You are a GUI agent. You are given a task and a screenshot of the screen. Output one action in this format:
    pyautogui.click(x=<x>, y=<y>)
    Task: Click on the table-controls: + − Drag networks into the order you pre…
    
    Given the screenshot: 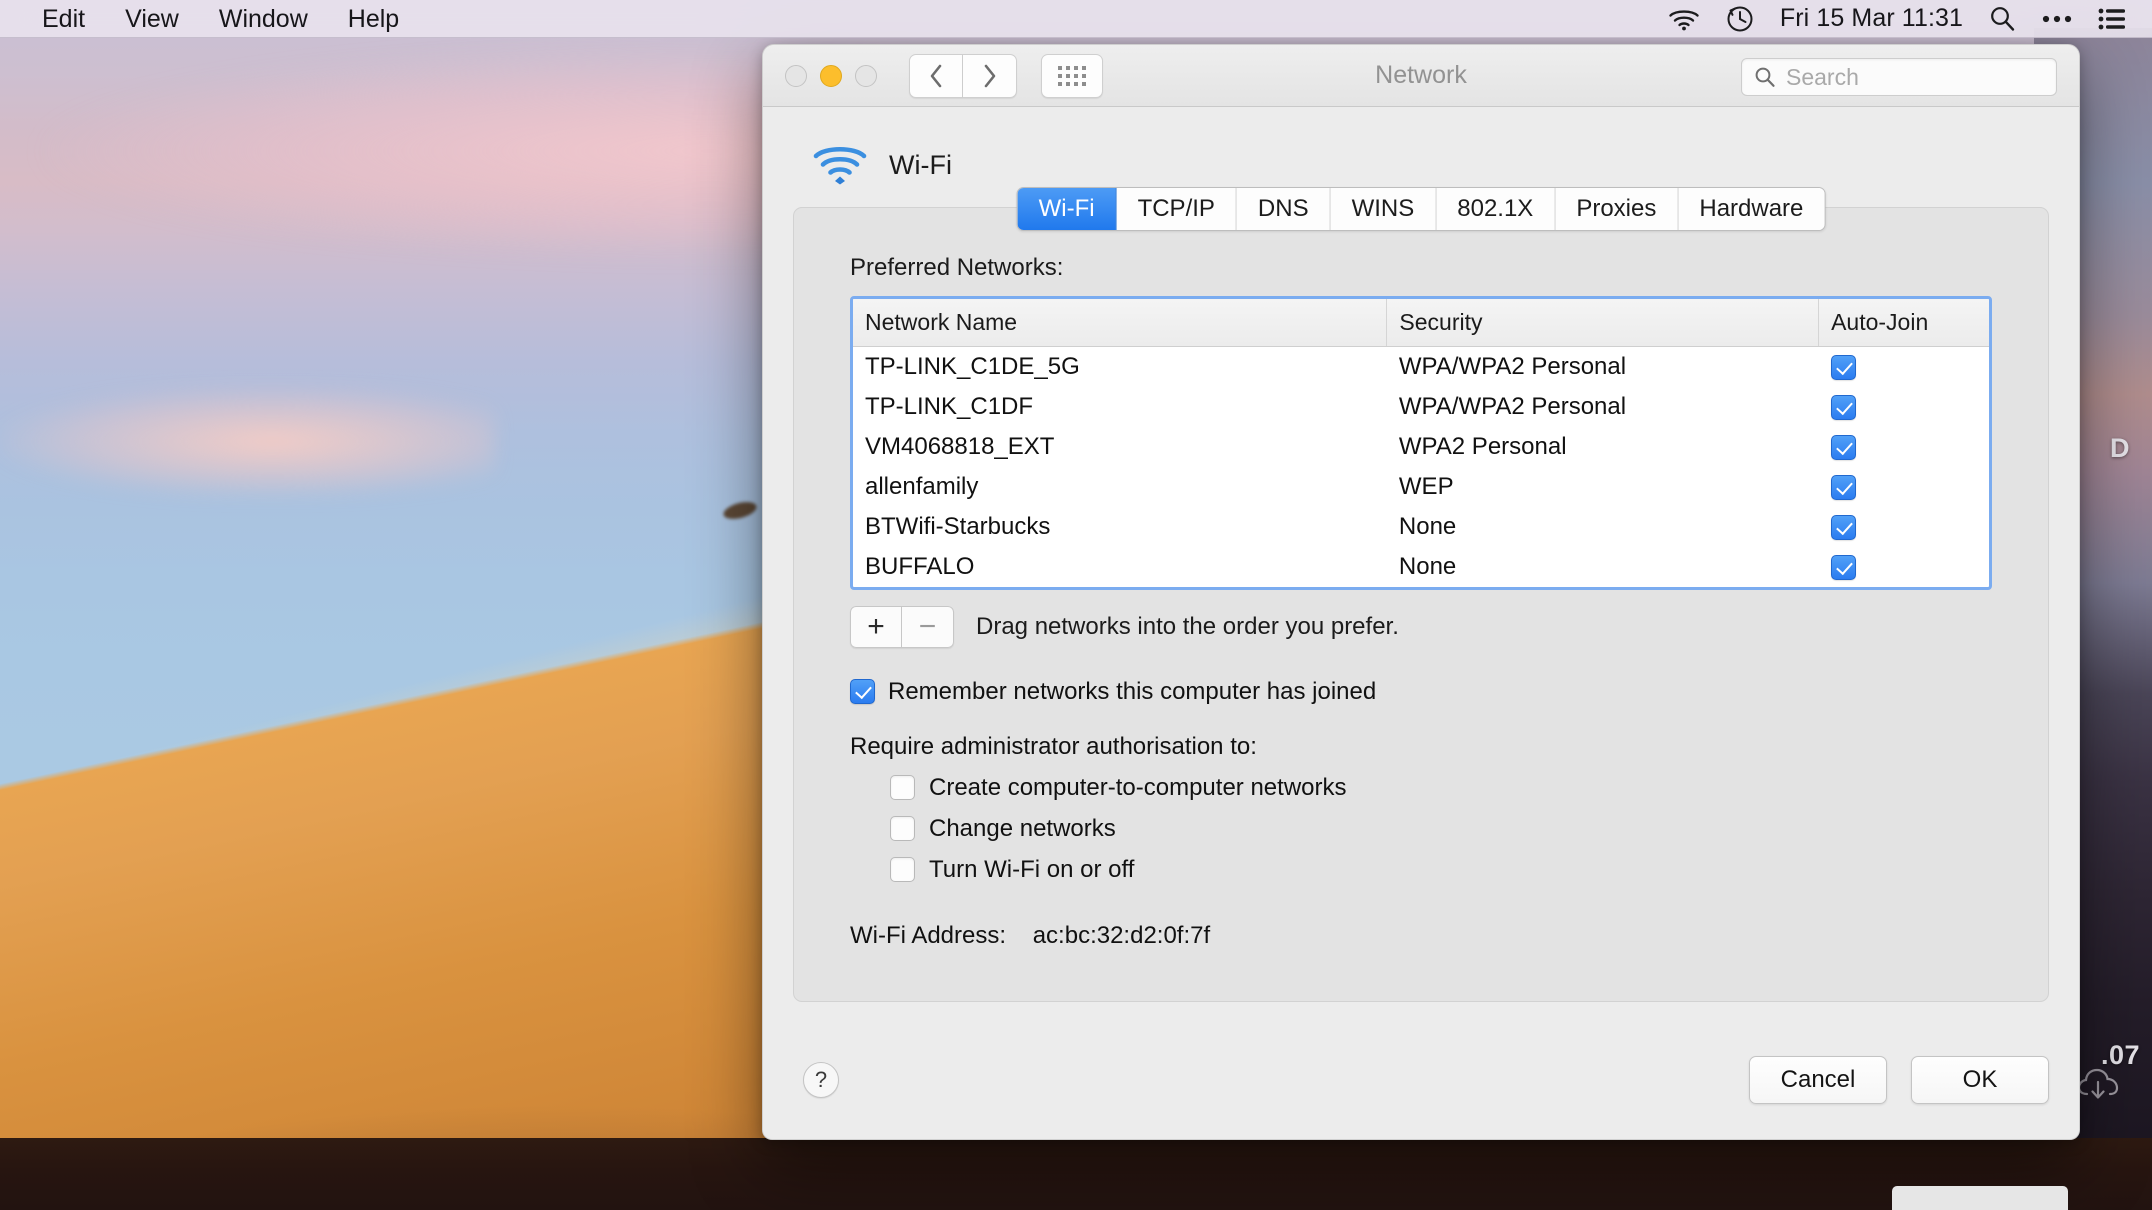 What is the action you would take?
    pyautogui.click(x=1421, y=626)
    